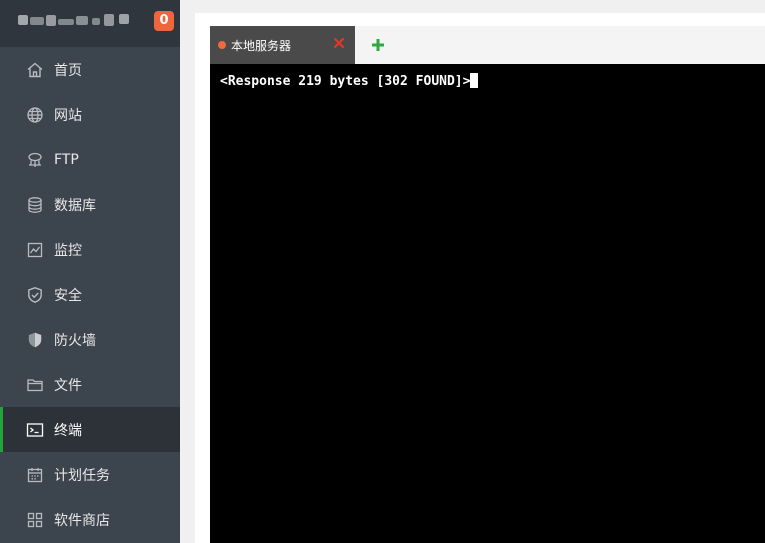 This screenshot has width=765, height=543. Describe the element at coordinates (90, 384) in the screenshot. I see `sidebar-item-files: 文件` at that location.